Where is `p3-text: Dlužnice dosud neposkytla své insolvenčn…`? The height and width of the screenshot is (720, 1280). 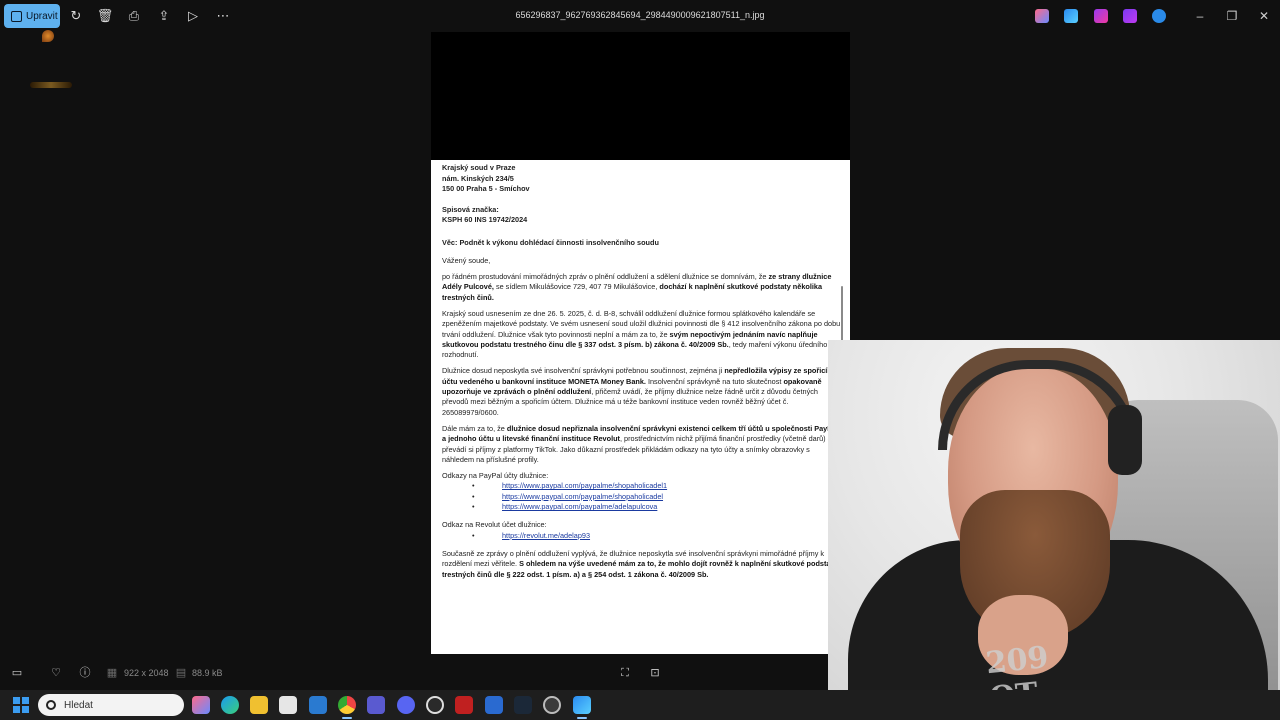 p3-text: Dlužnice dosud neposkytla své insolvenčn… is located at coordinates (583, 371).